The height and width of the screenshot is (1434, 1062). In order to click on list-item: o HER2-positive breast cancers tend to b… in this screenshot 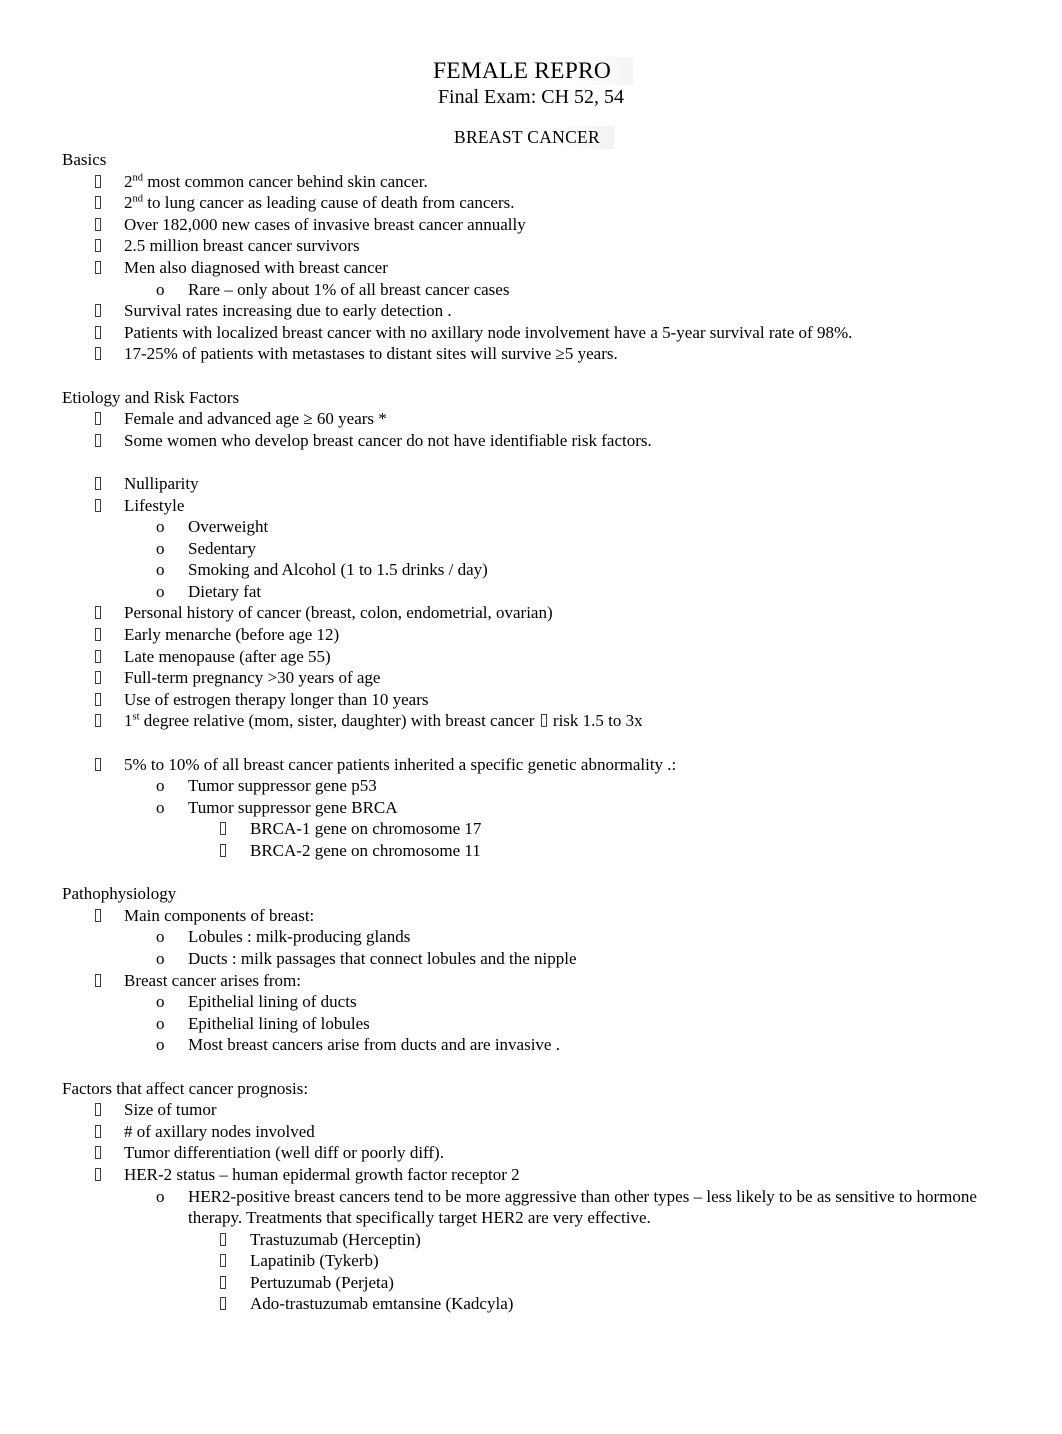, I will do `click(548, 1207)`.